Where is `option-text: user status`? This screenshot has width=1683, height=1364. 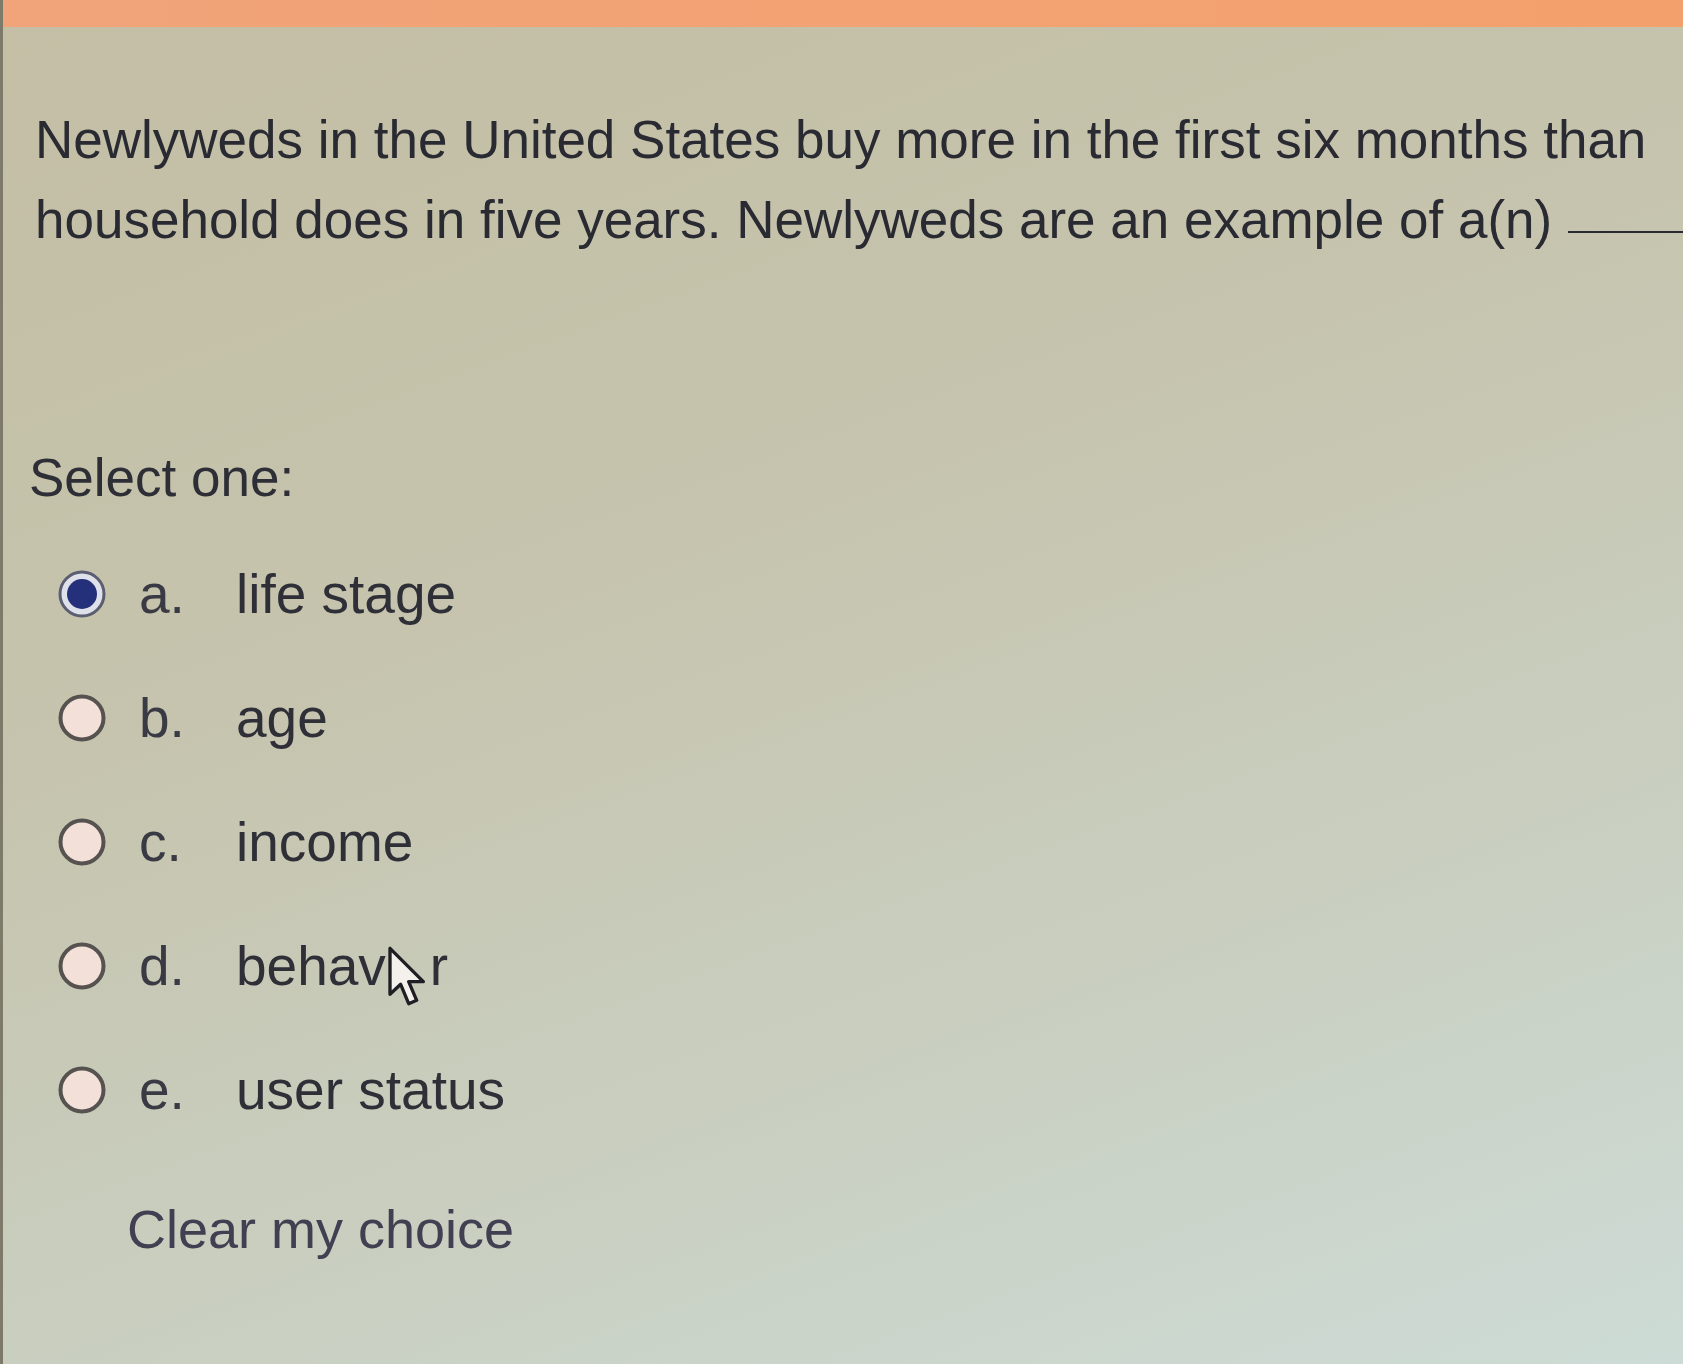 option-text: user status is located at coordinates (370, 1090).